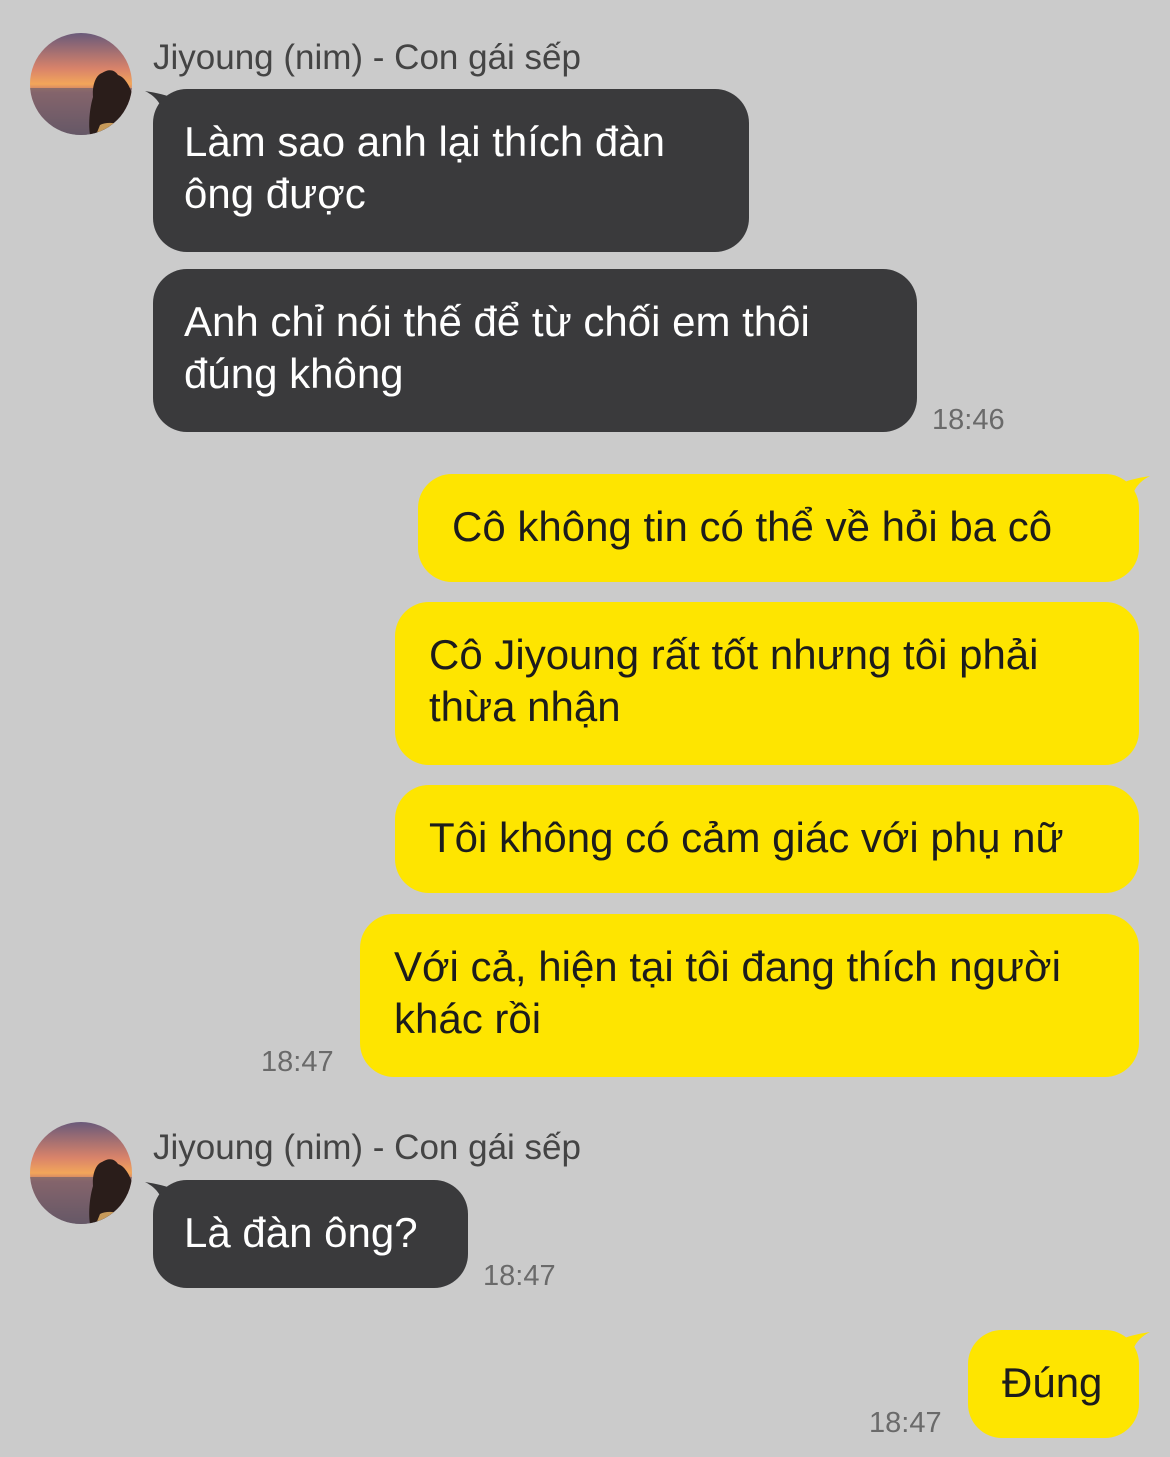  Describe the element at coordinates (968, 420) in the screenshot. I see `message-timestamp: 18:46` at that location.